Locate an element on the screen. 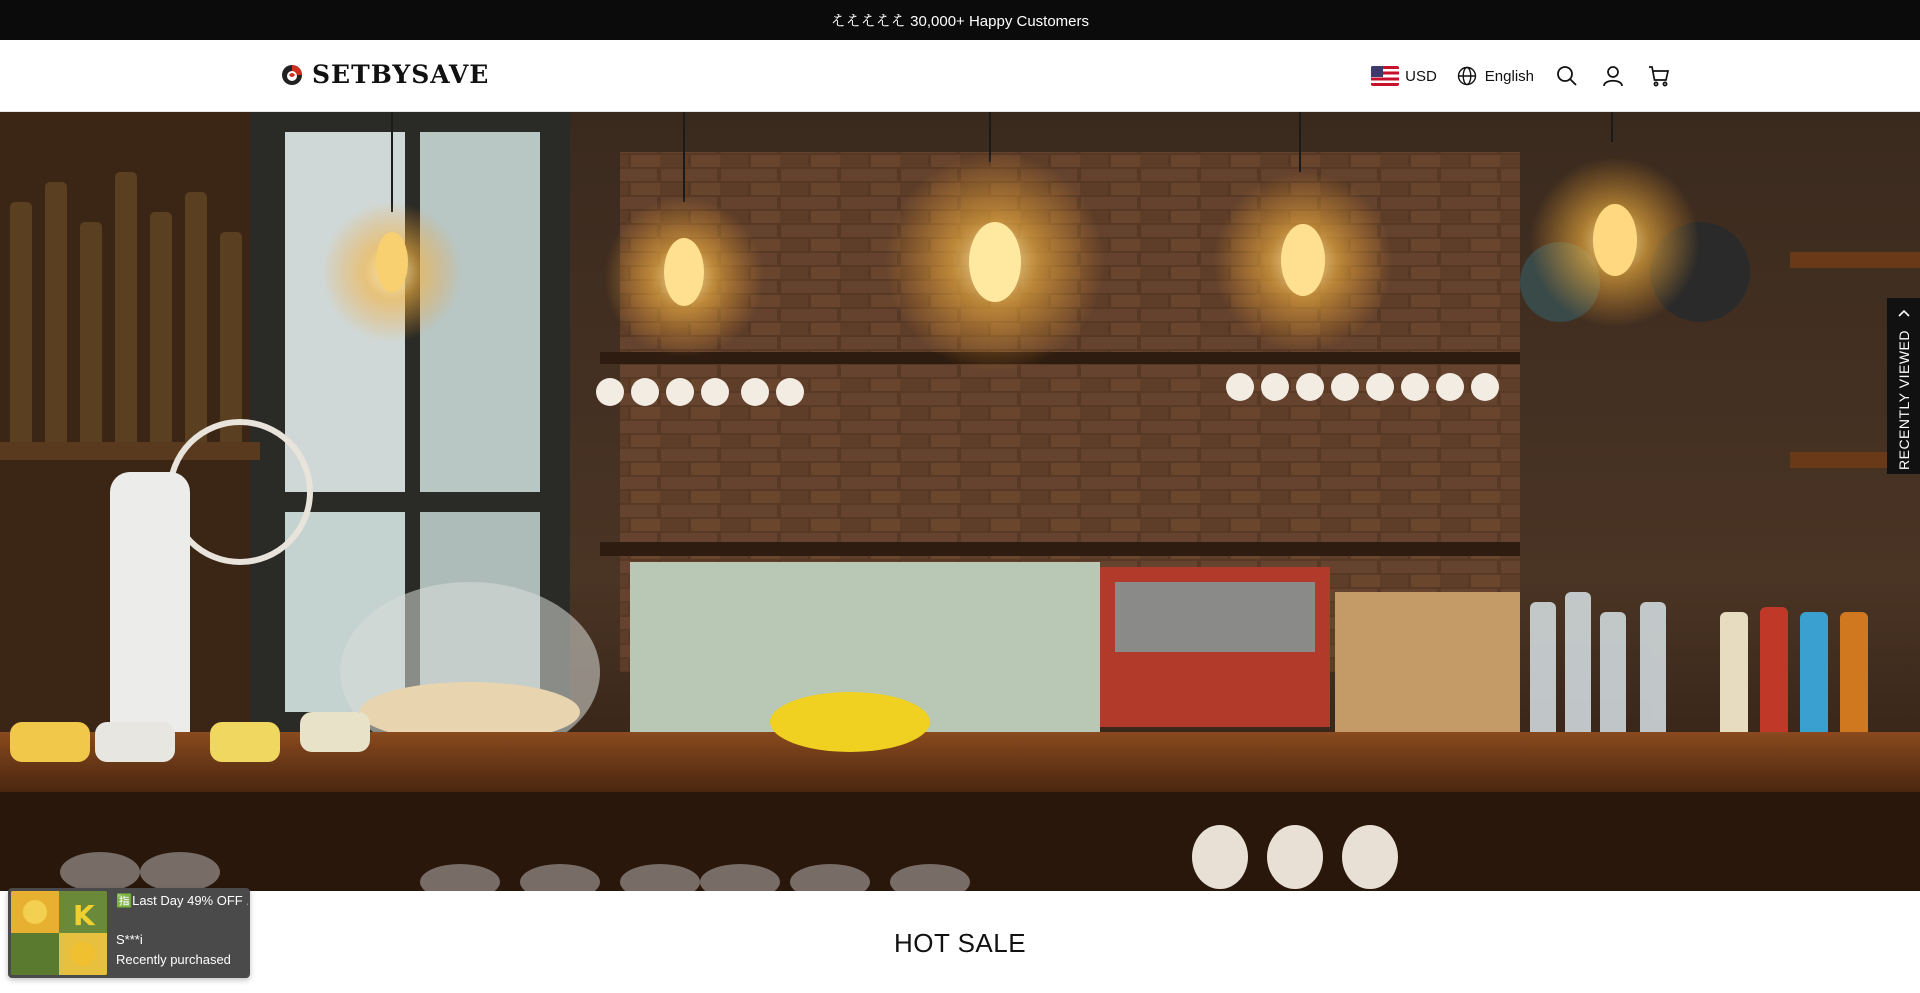 Image resolution: width=1920 pixels, height=993 pixels. account-button is located at coordinates (1613, 76).